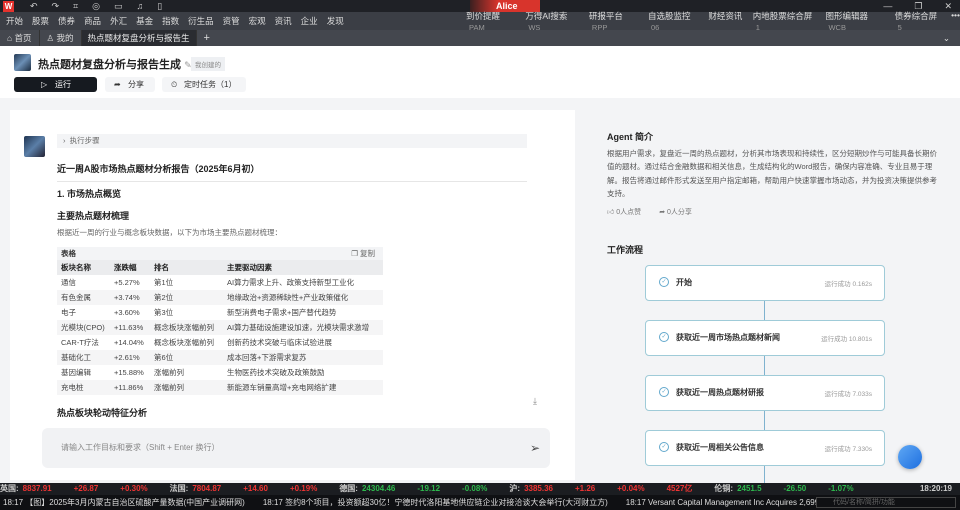 The image size is (960, 510). What do you see at coordinates (65, 38) in the screenshot?
I see `tab-label: 我的` at bounding box center [65, 38].